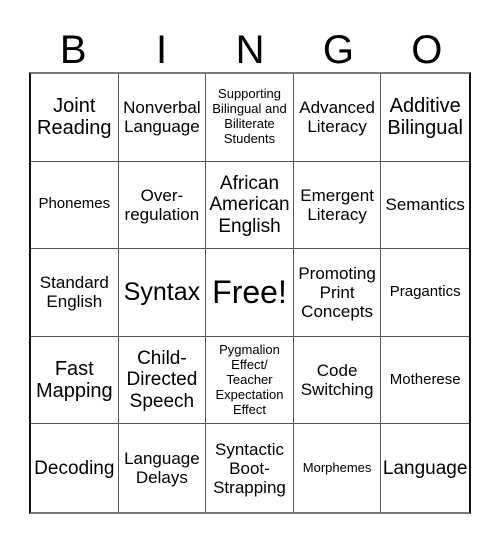  What do you see at coordinates (75, 118) in the screenshot?
I see `bingo-cell: Joint Reading` at bounding box center [75, 118].